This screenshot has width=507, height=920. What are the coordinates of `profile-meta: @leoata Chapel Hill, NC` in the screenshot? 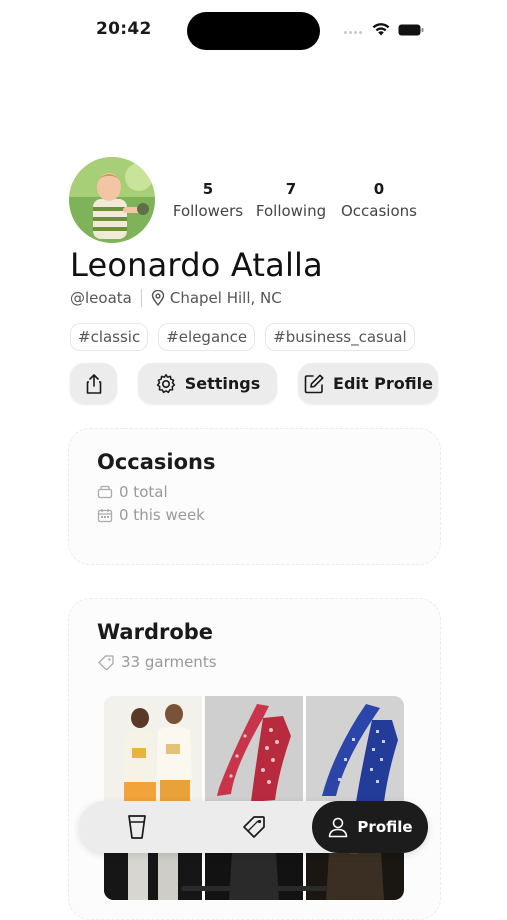 It's located at (176, 298).